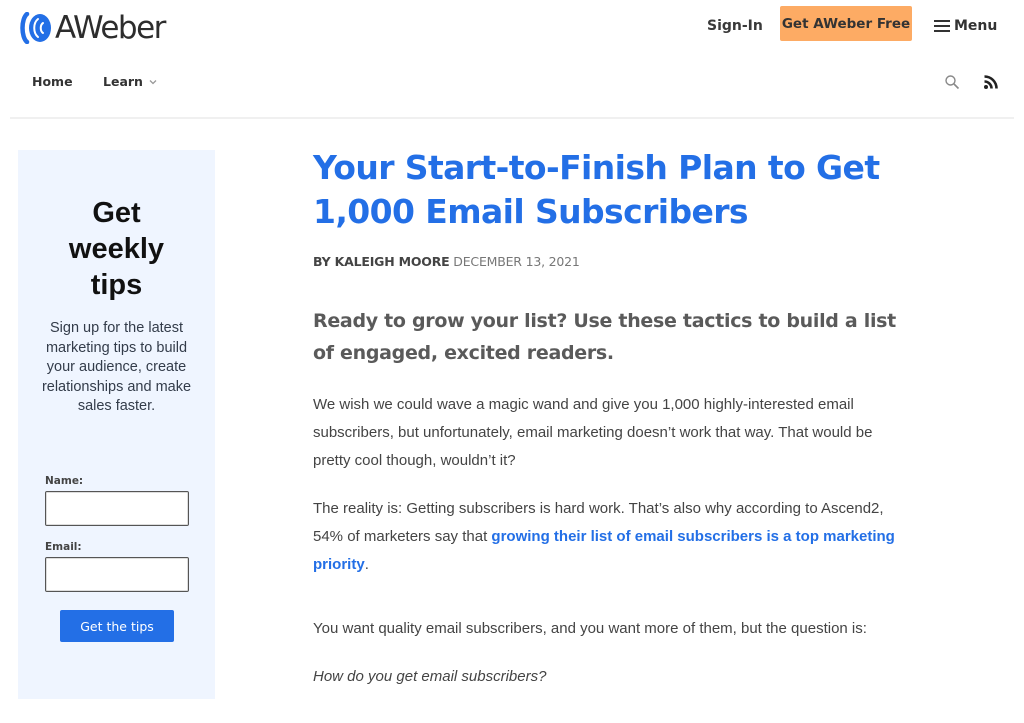 This screenshot has width=1024, height=723. Describe the element at coordinates (512, 118) in the screenshot. I see `header-divider` at that location.